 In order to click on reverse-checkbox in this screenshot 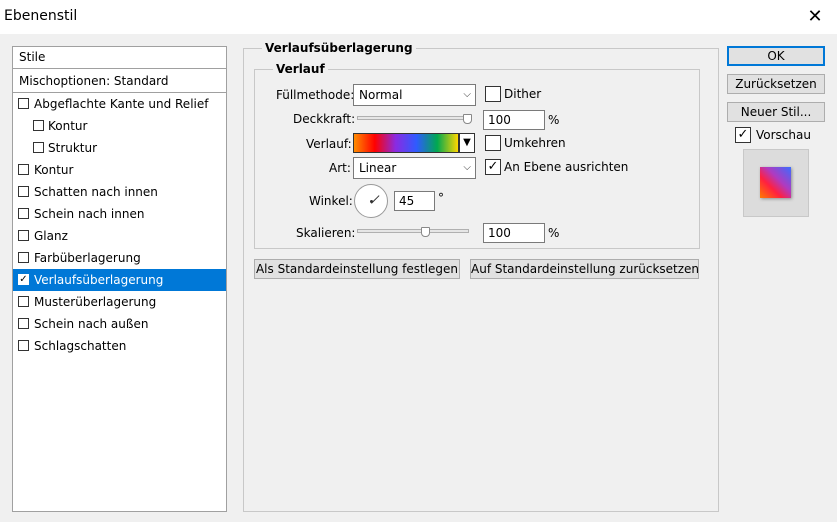, I will do `click(493, 143)`.